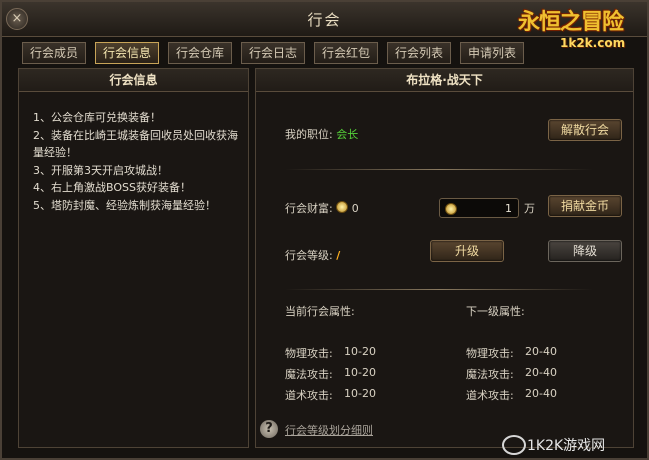 The image size is (649, 460). Describe the element at coordinates (124, 205) in the screenshot. I see `notice-item: 5、塔防封魔、经验炼制获海量经验！` at that location.